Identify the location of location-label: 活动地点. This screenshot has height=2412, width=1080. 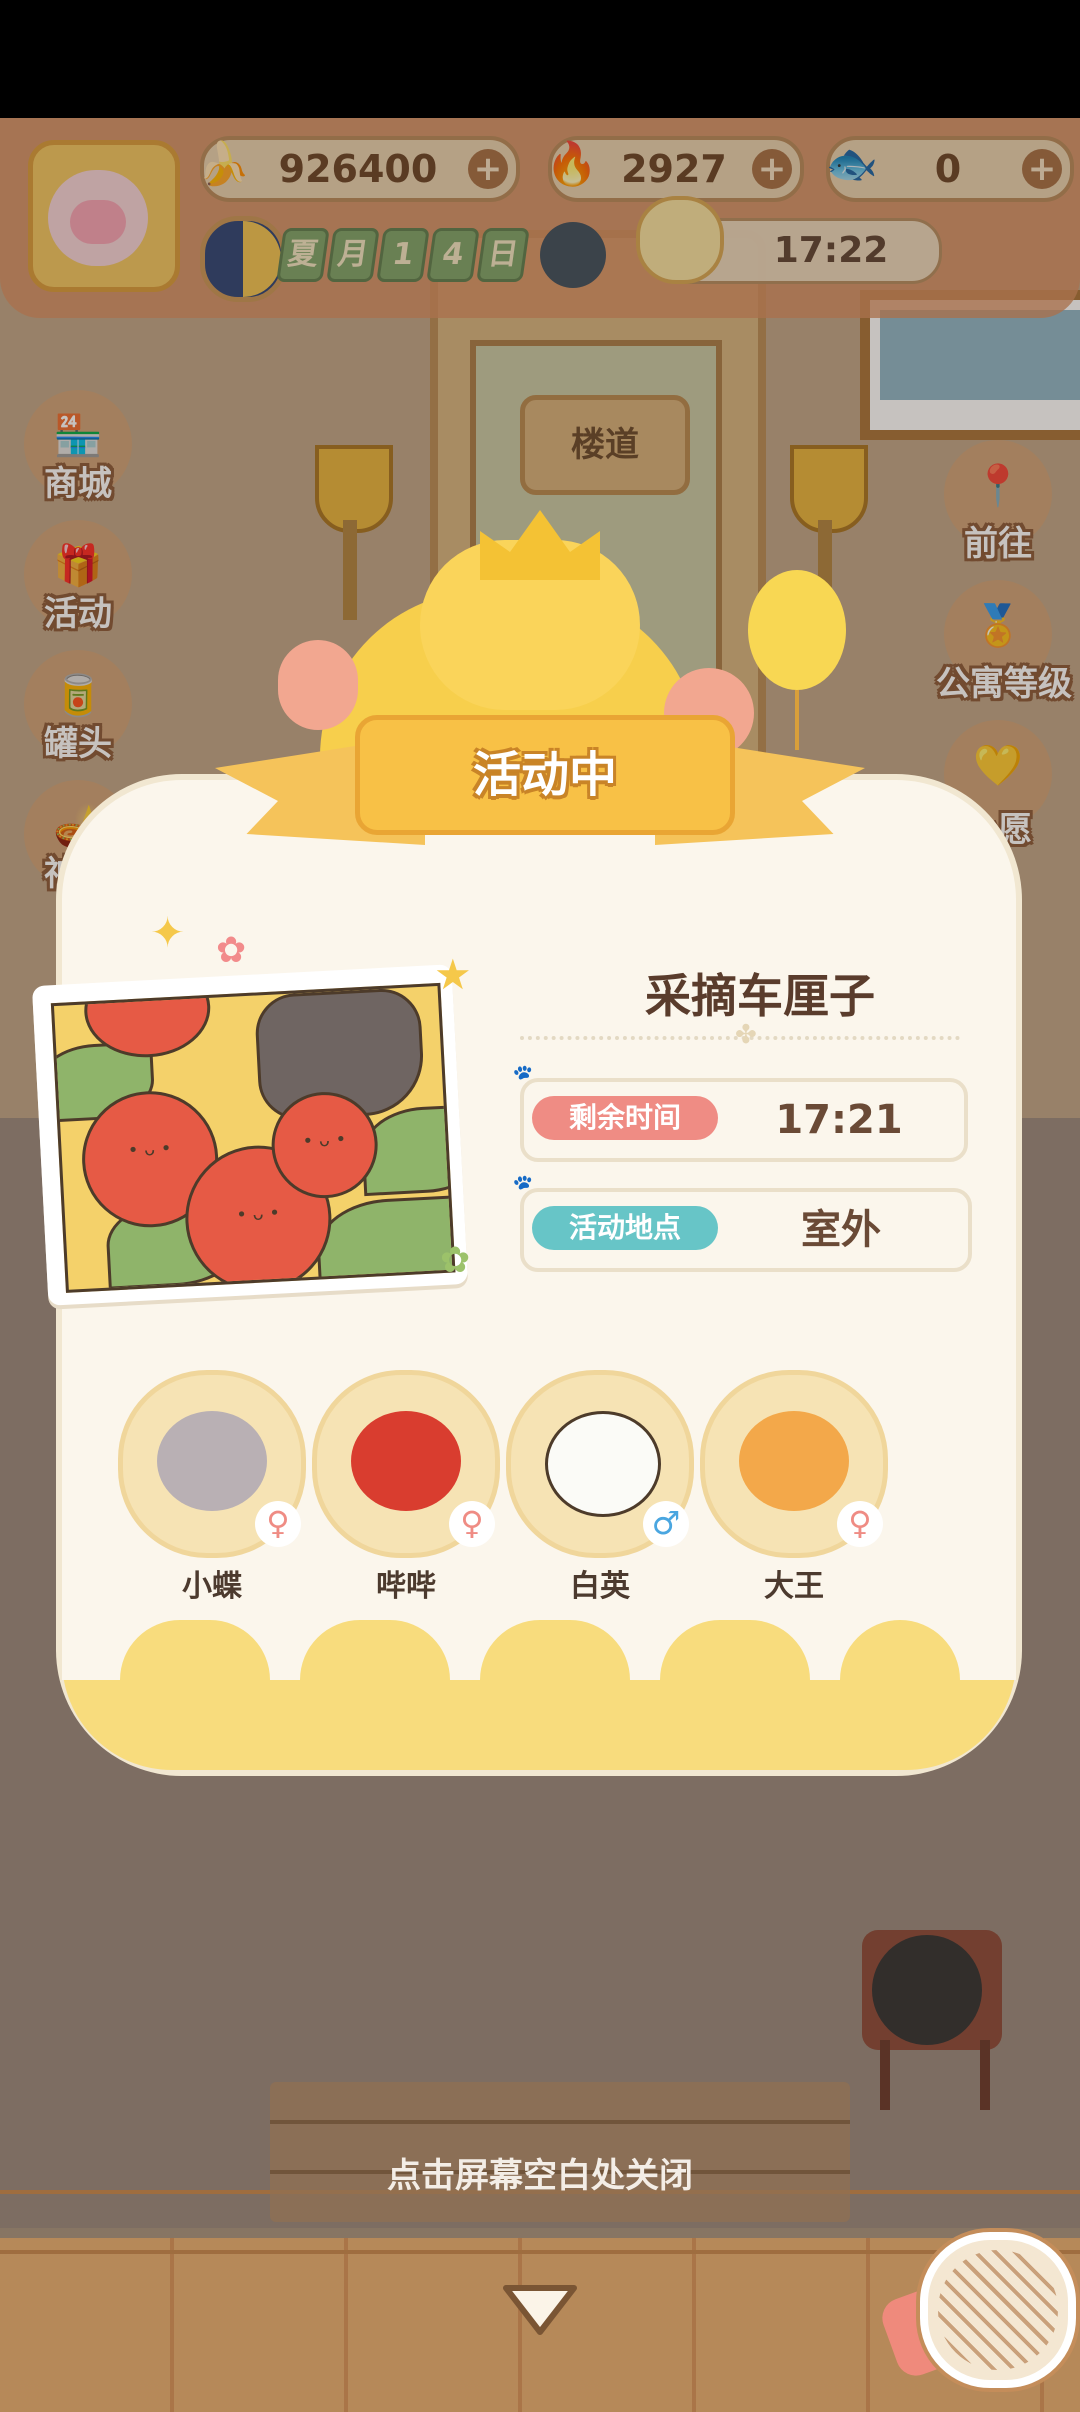
(625, 1228).